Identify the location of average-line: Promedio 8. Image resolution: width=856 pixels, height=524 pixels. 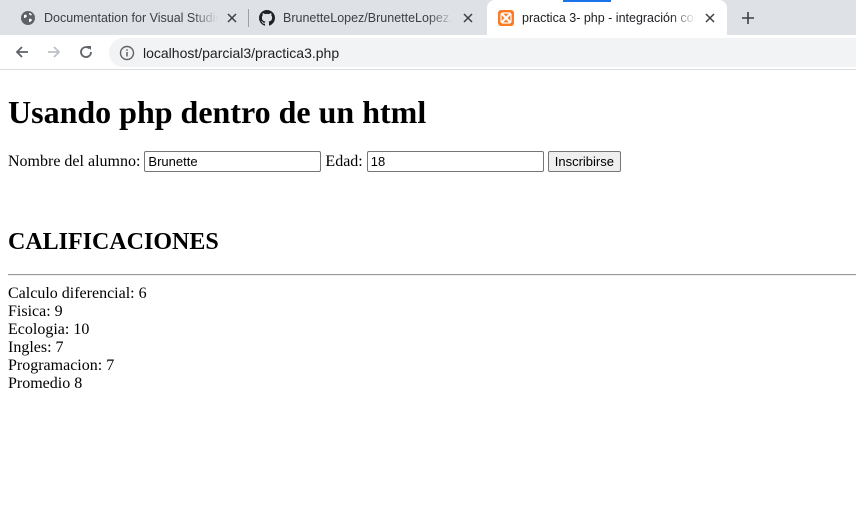
(45, 383).